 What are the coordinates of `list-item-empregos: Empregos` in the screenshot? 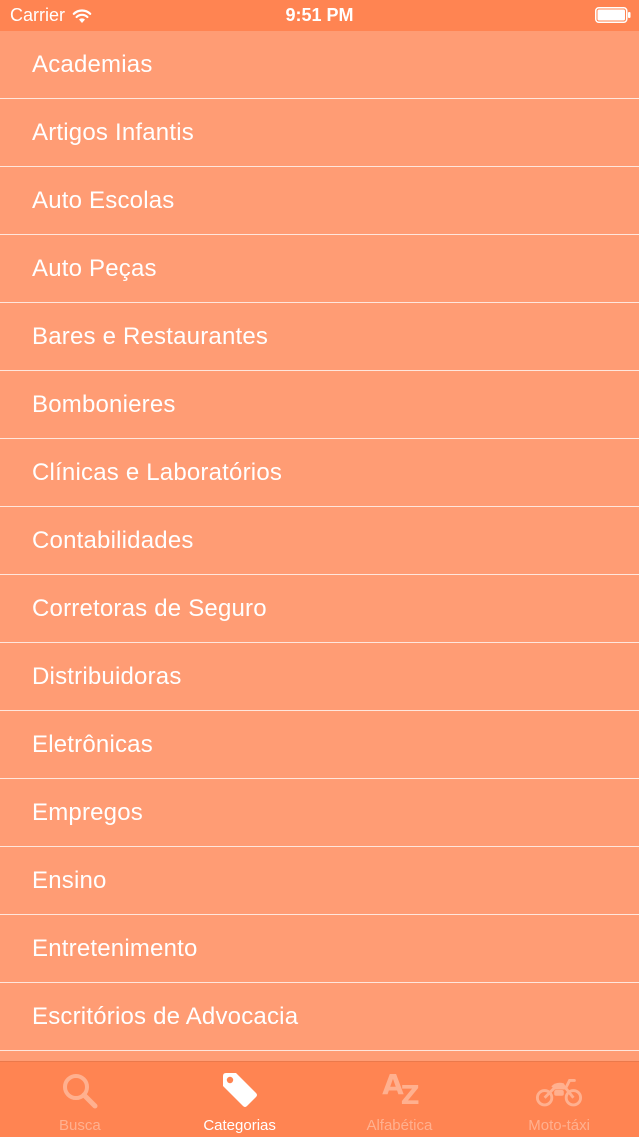 It's located at (319, 813).